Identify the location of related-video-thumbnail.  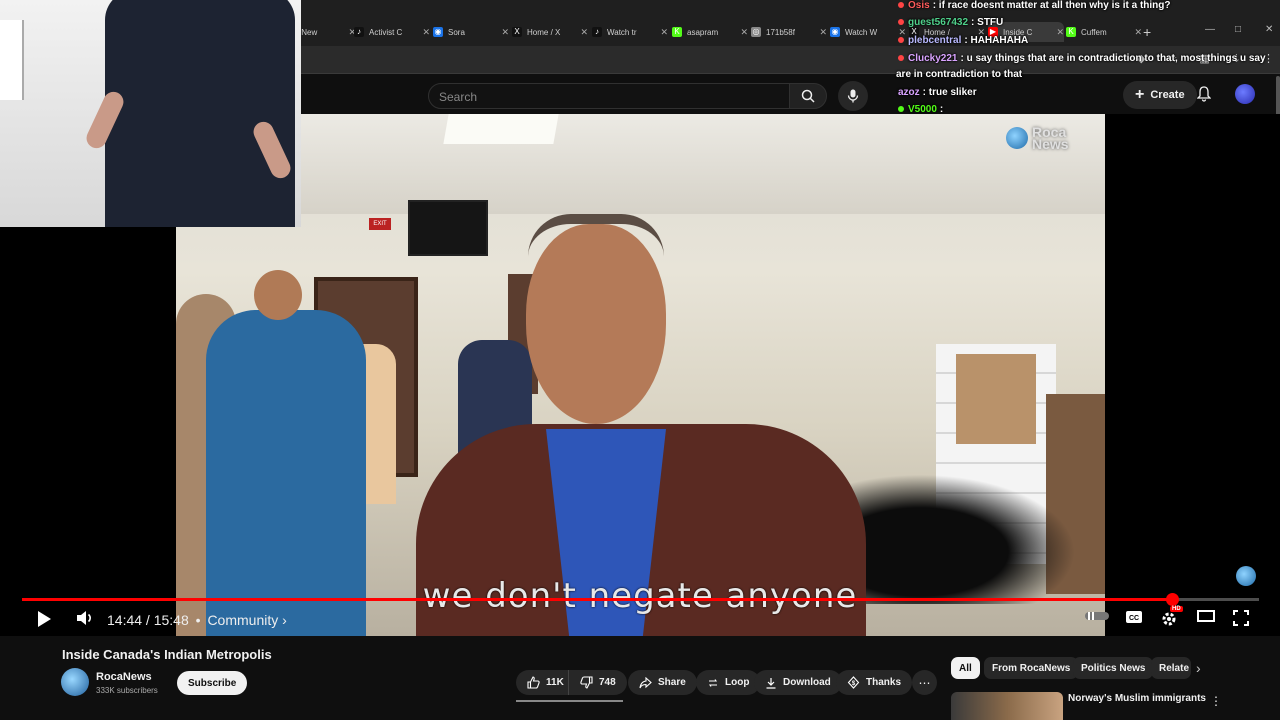
(1007, 706).